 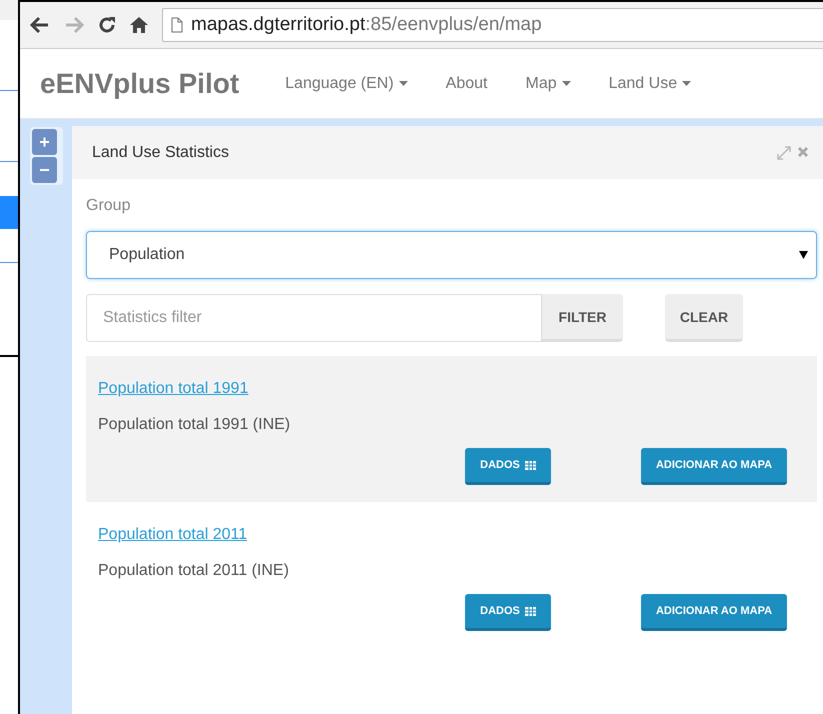 What do you see at coordinates (548, 83) in the screenshot?
I see `nav-link: Map` at bounding box center [548, 83].